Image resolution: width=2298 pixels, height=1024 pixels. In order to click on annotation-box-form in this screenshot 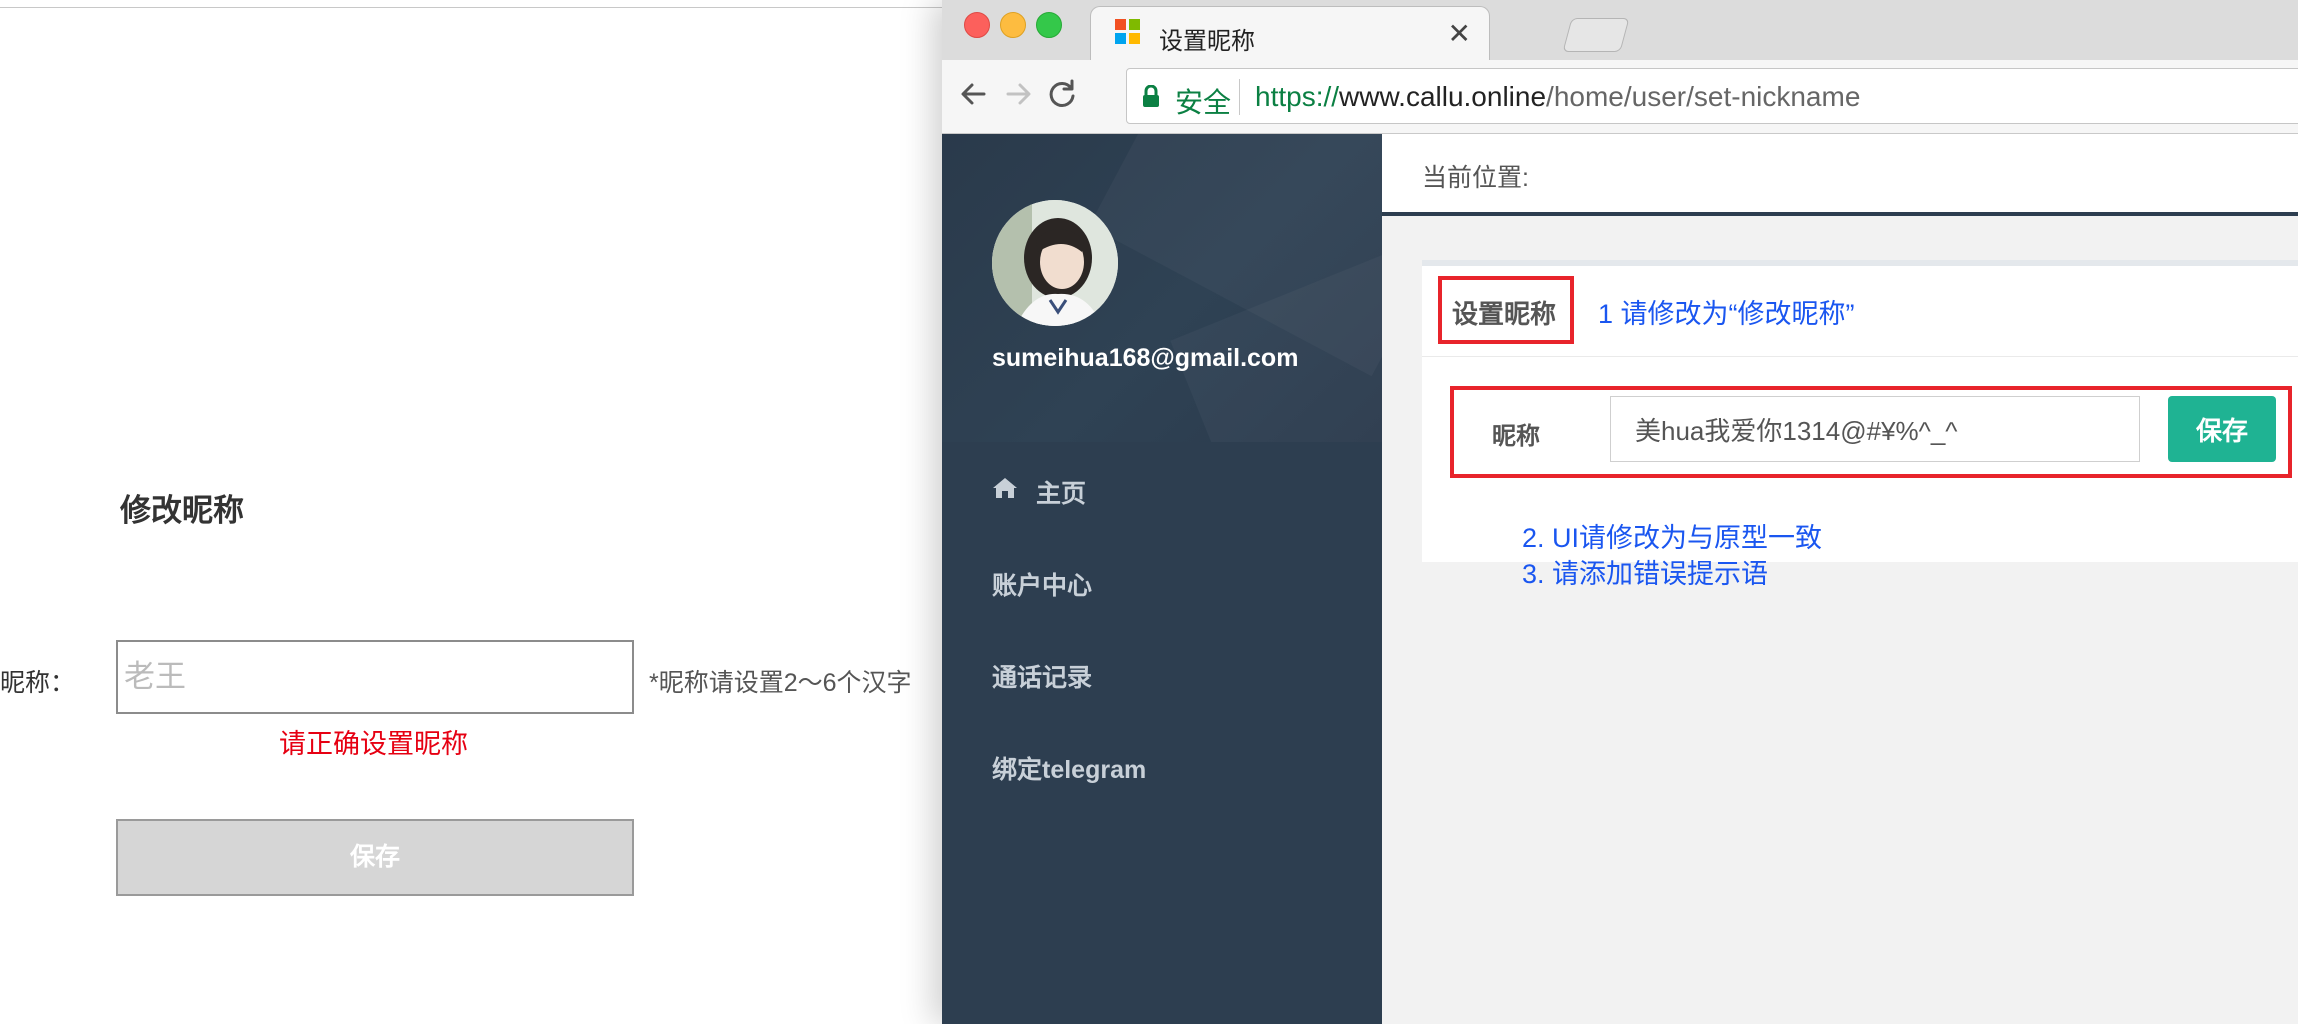, I will do `click(1871, 432)`.